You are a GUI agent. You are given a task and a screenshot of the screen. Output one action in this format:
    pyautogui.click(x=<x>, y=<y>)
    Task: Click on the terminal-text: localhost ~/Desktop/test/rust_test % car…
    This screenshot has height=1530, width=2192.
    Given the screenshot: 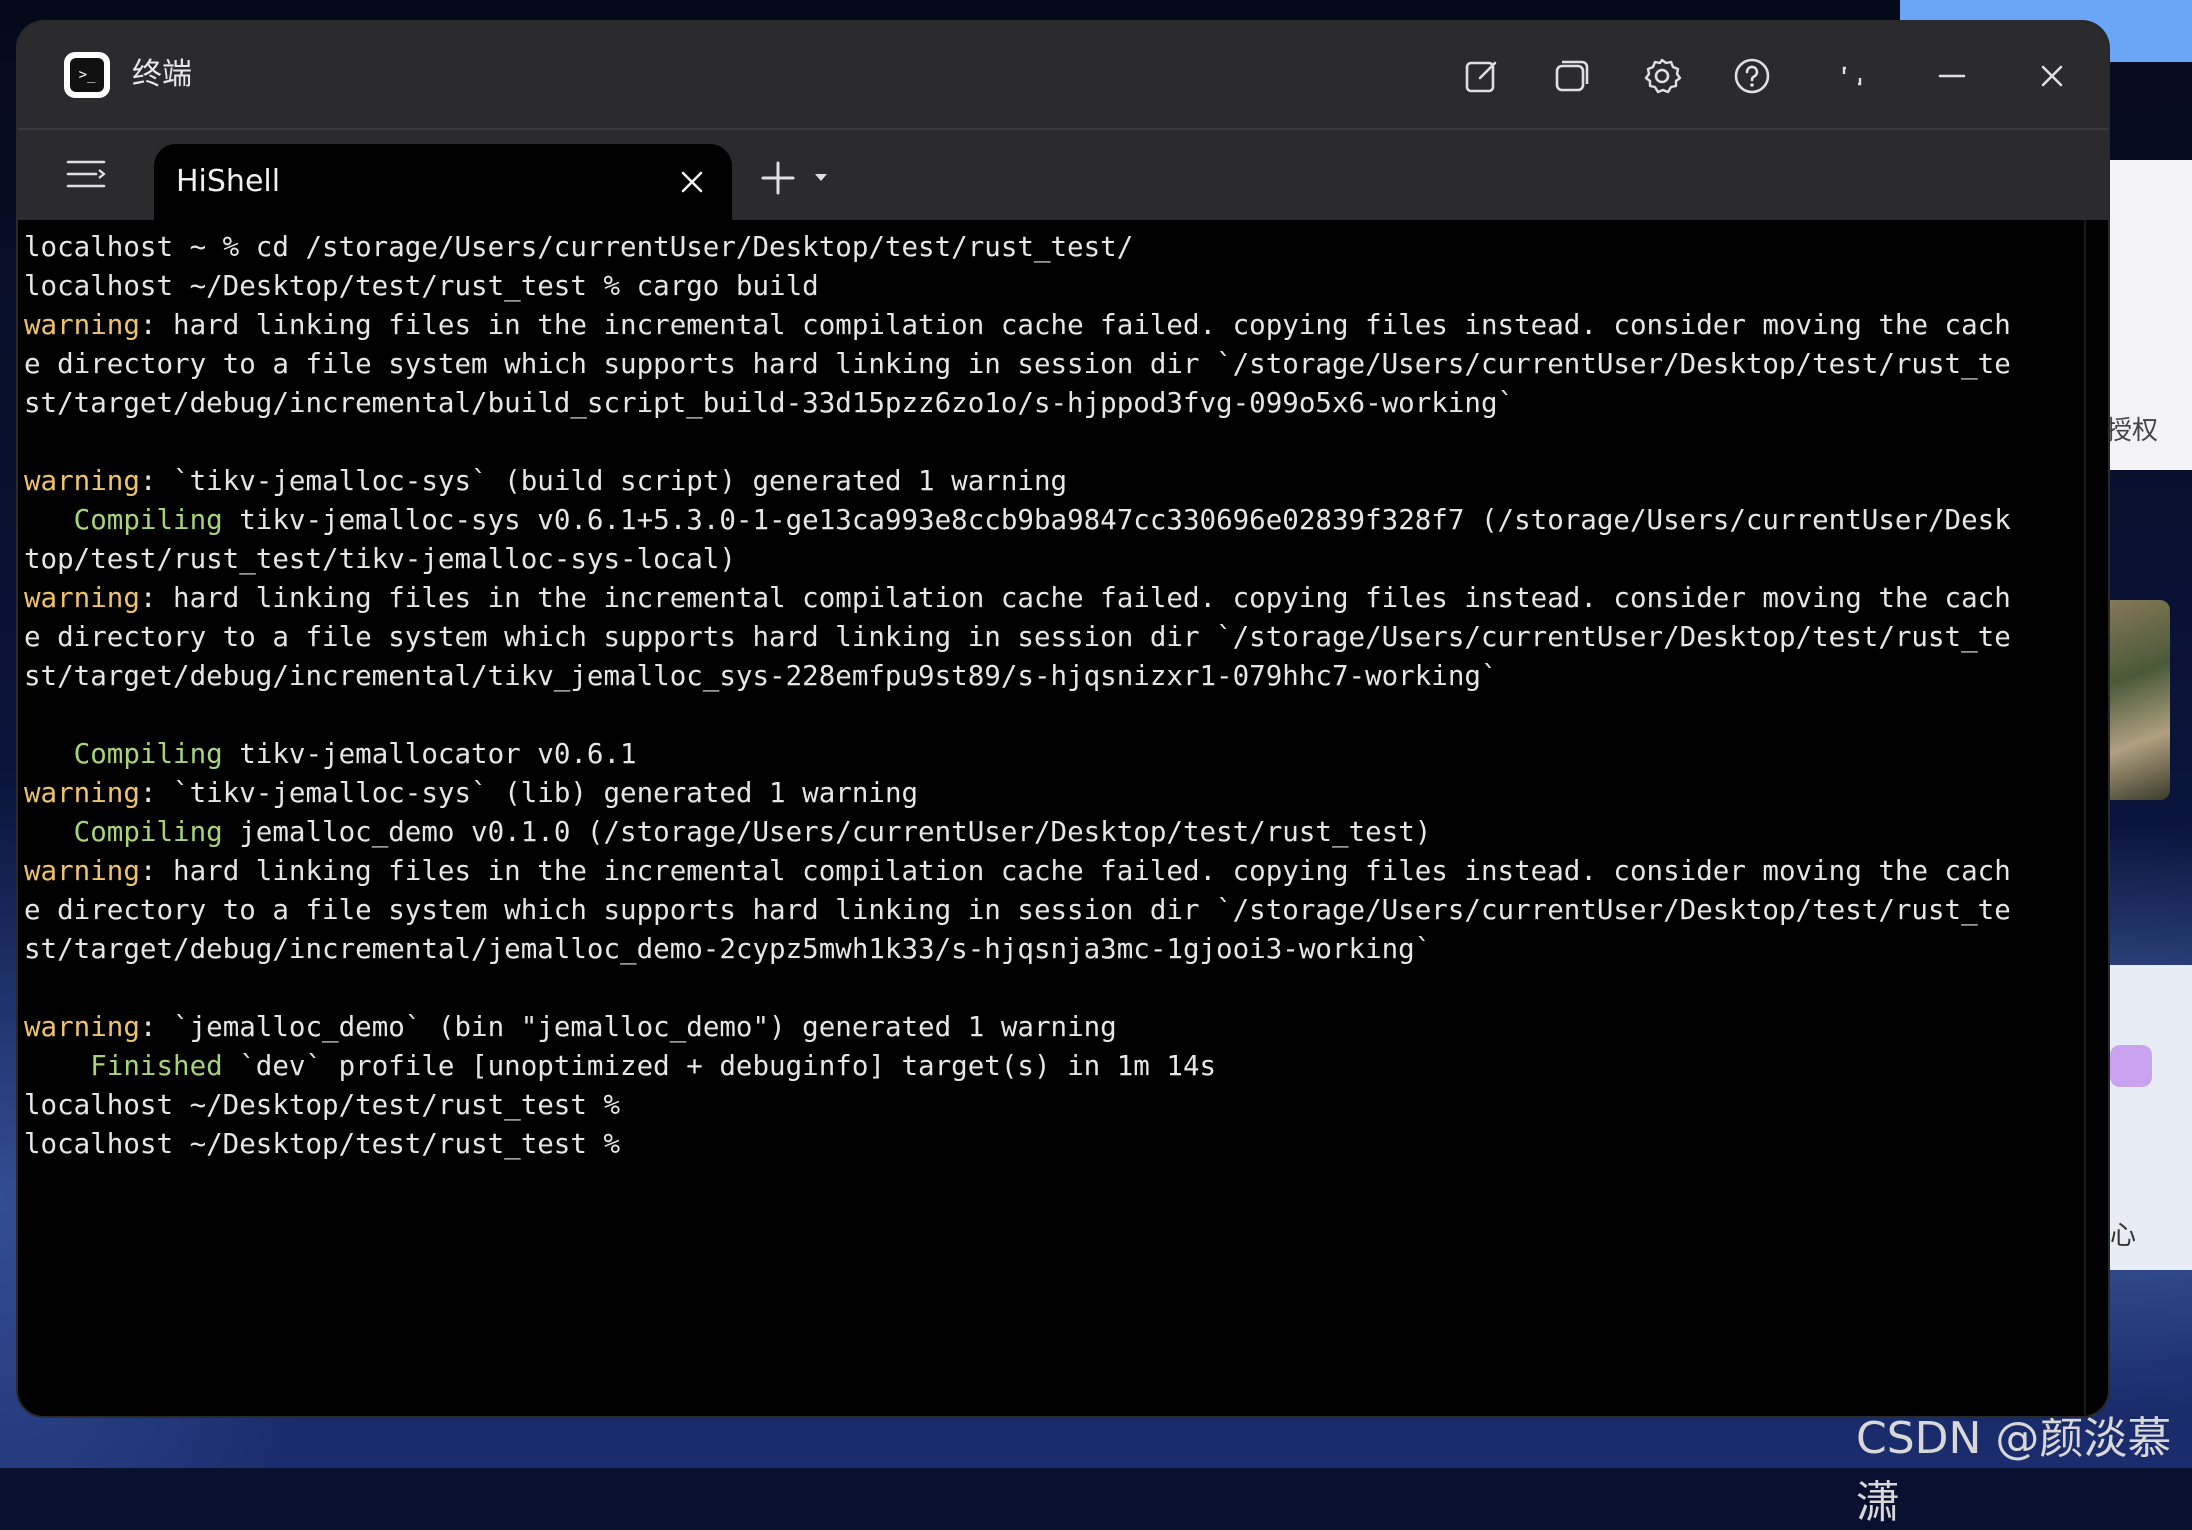 What is the action you would take?
    pyautogui.click(x=421, y=286)
    